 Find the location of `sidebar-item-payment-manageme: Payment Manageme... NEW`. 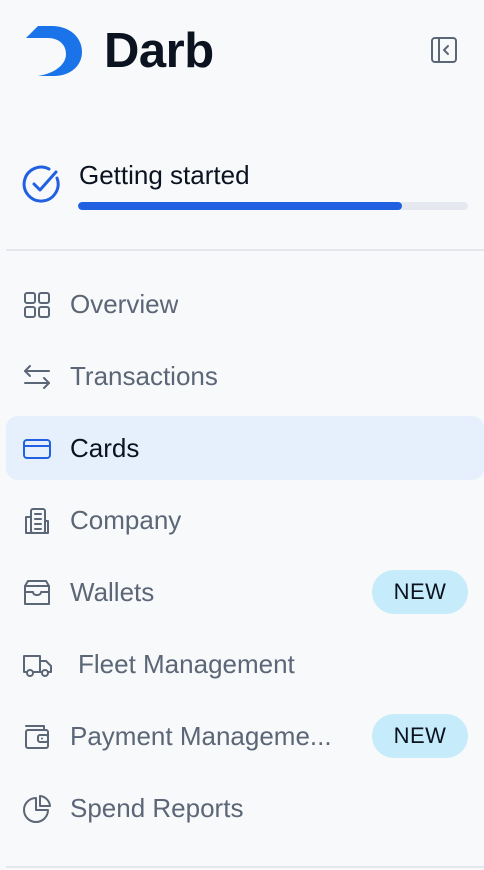

sidebar-item-payment-manageme: Payment Manageme... NEW is located at coordinates (245, 736).